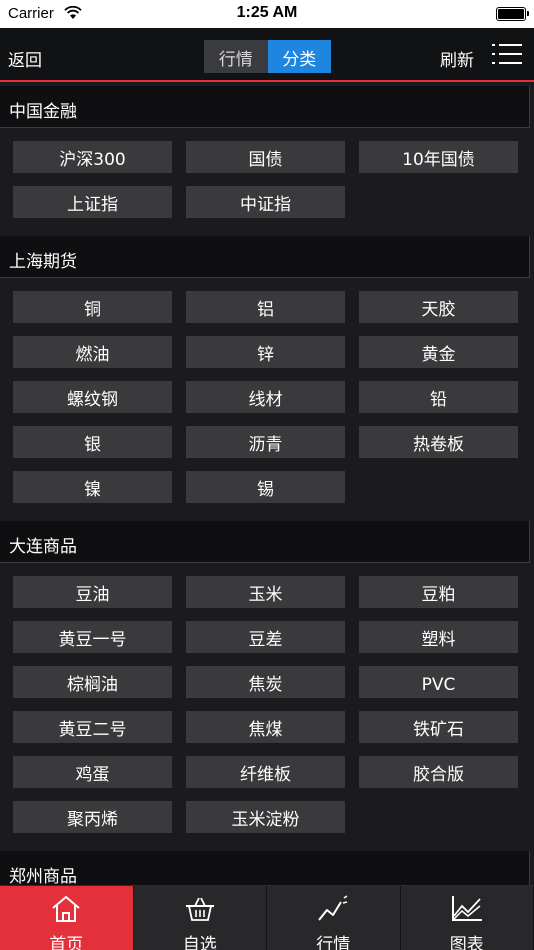  What do you see at coordinates (438, 772) in the screenshot?
I see `category-item-button: 胶合版` at bounding box center [438, 772].